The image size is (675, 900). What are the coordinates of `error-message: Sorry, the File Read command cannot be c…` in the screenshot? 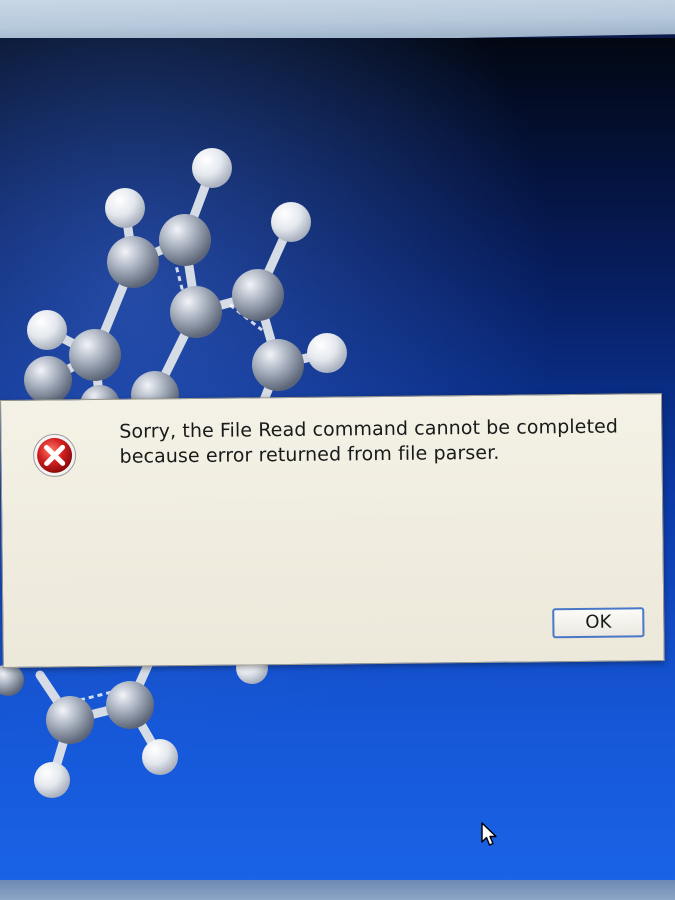 It's located at (384, 442).